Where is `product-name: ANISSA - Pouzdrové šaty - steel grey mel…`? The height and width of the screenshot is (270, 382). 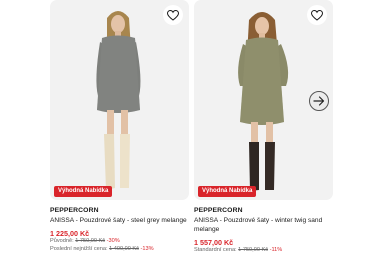 product-name: ANISSA - Pouzdrové šaty - steel grey mel… is located at coordinates (120, 220).